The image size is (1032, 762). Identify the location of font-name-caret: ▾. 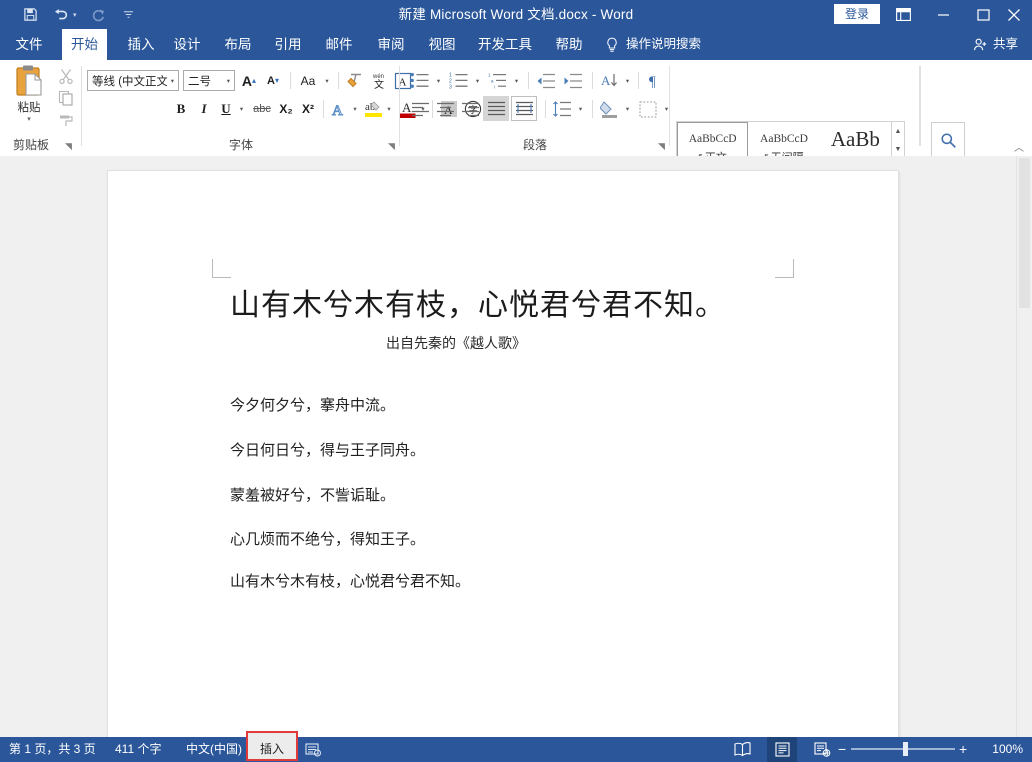
(172, 81).